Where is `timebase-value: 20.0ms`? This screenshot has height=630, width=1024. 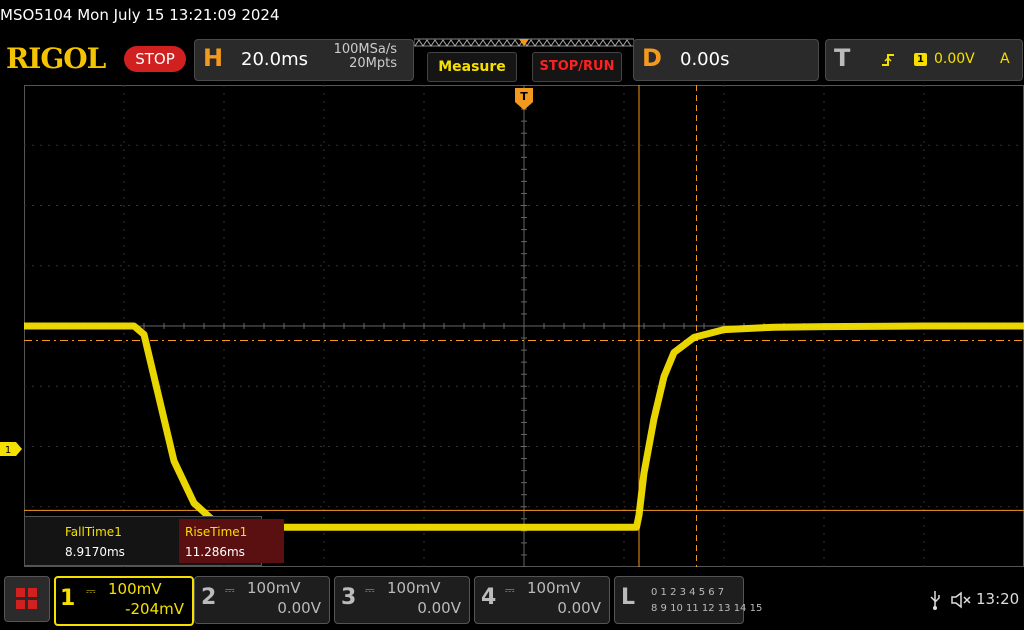
timebase-value: 20.0ms is located at coordinates (274, 59).